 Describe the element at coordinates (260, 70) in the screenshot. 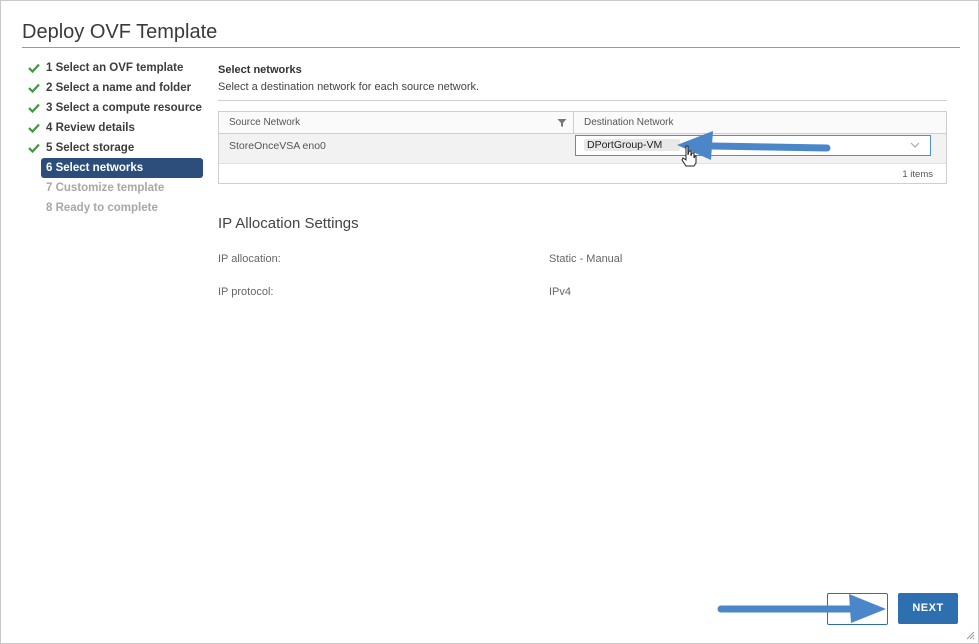

I see `section-title: Select networks` at that location.